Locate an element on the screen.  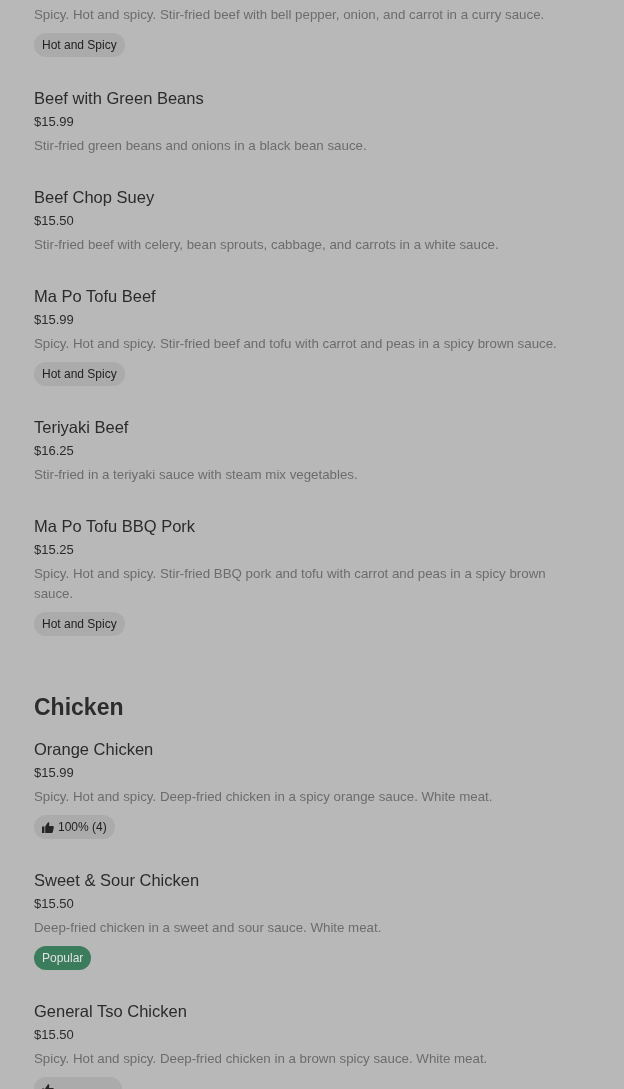
menu-item-description: Spicy. Hot and spicy. Stir-fried beef and tofu with carrot and peas in a spicy brown sauce. is located at coordinates (296, 344).